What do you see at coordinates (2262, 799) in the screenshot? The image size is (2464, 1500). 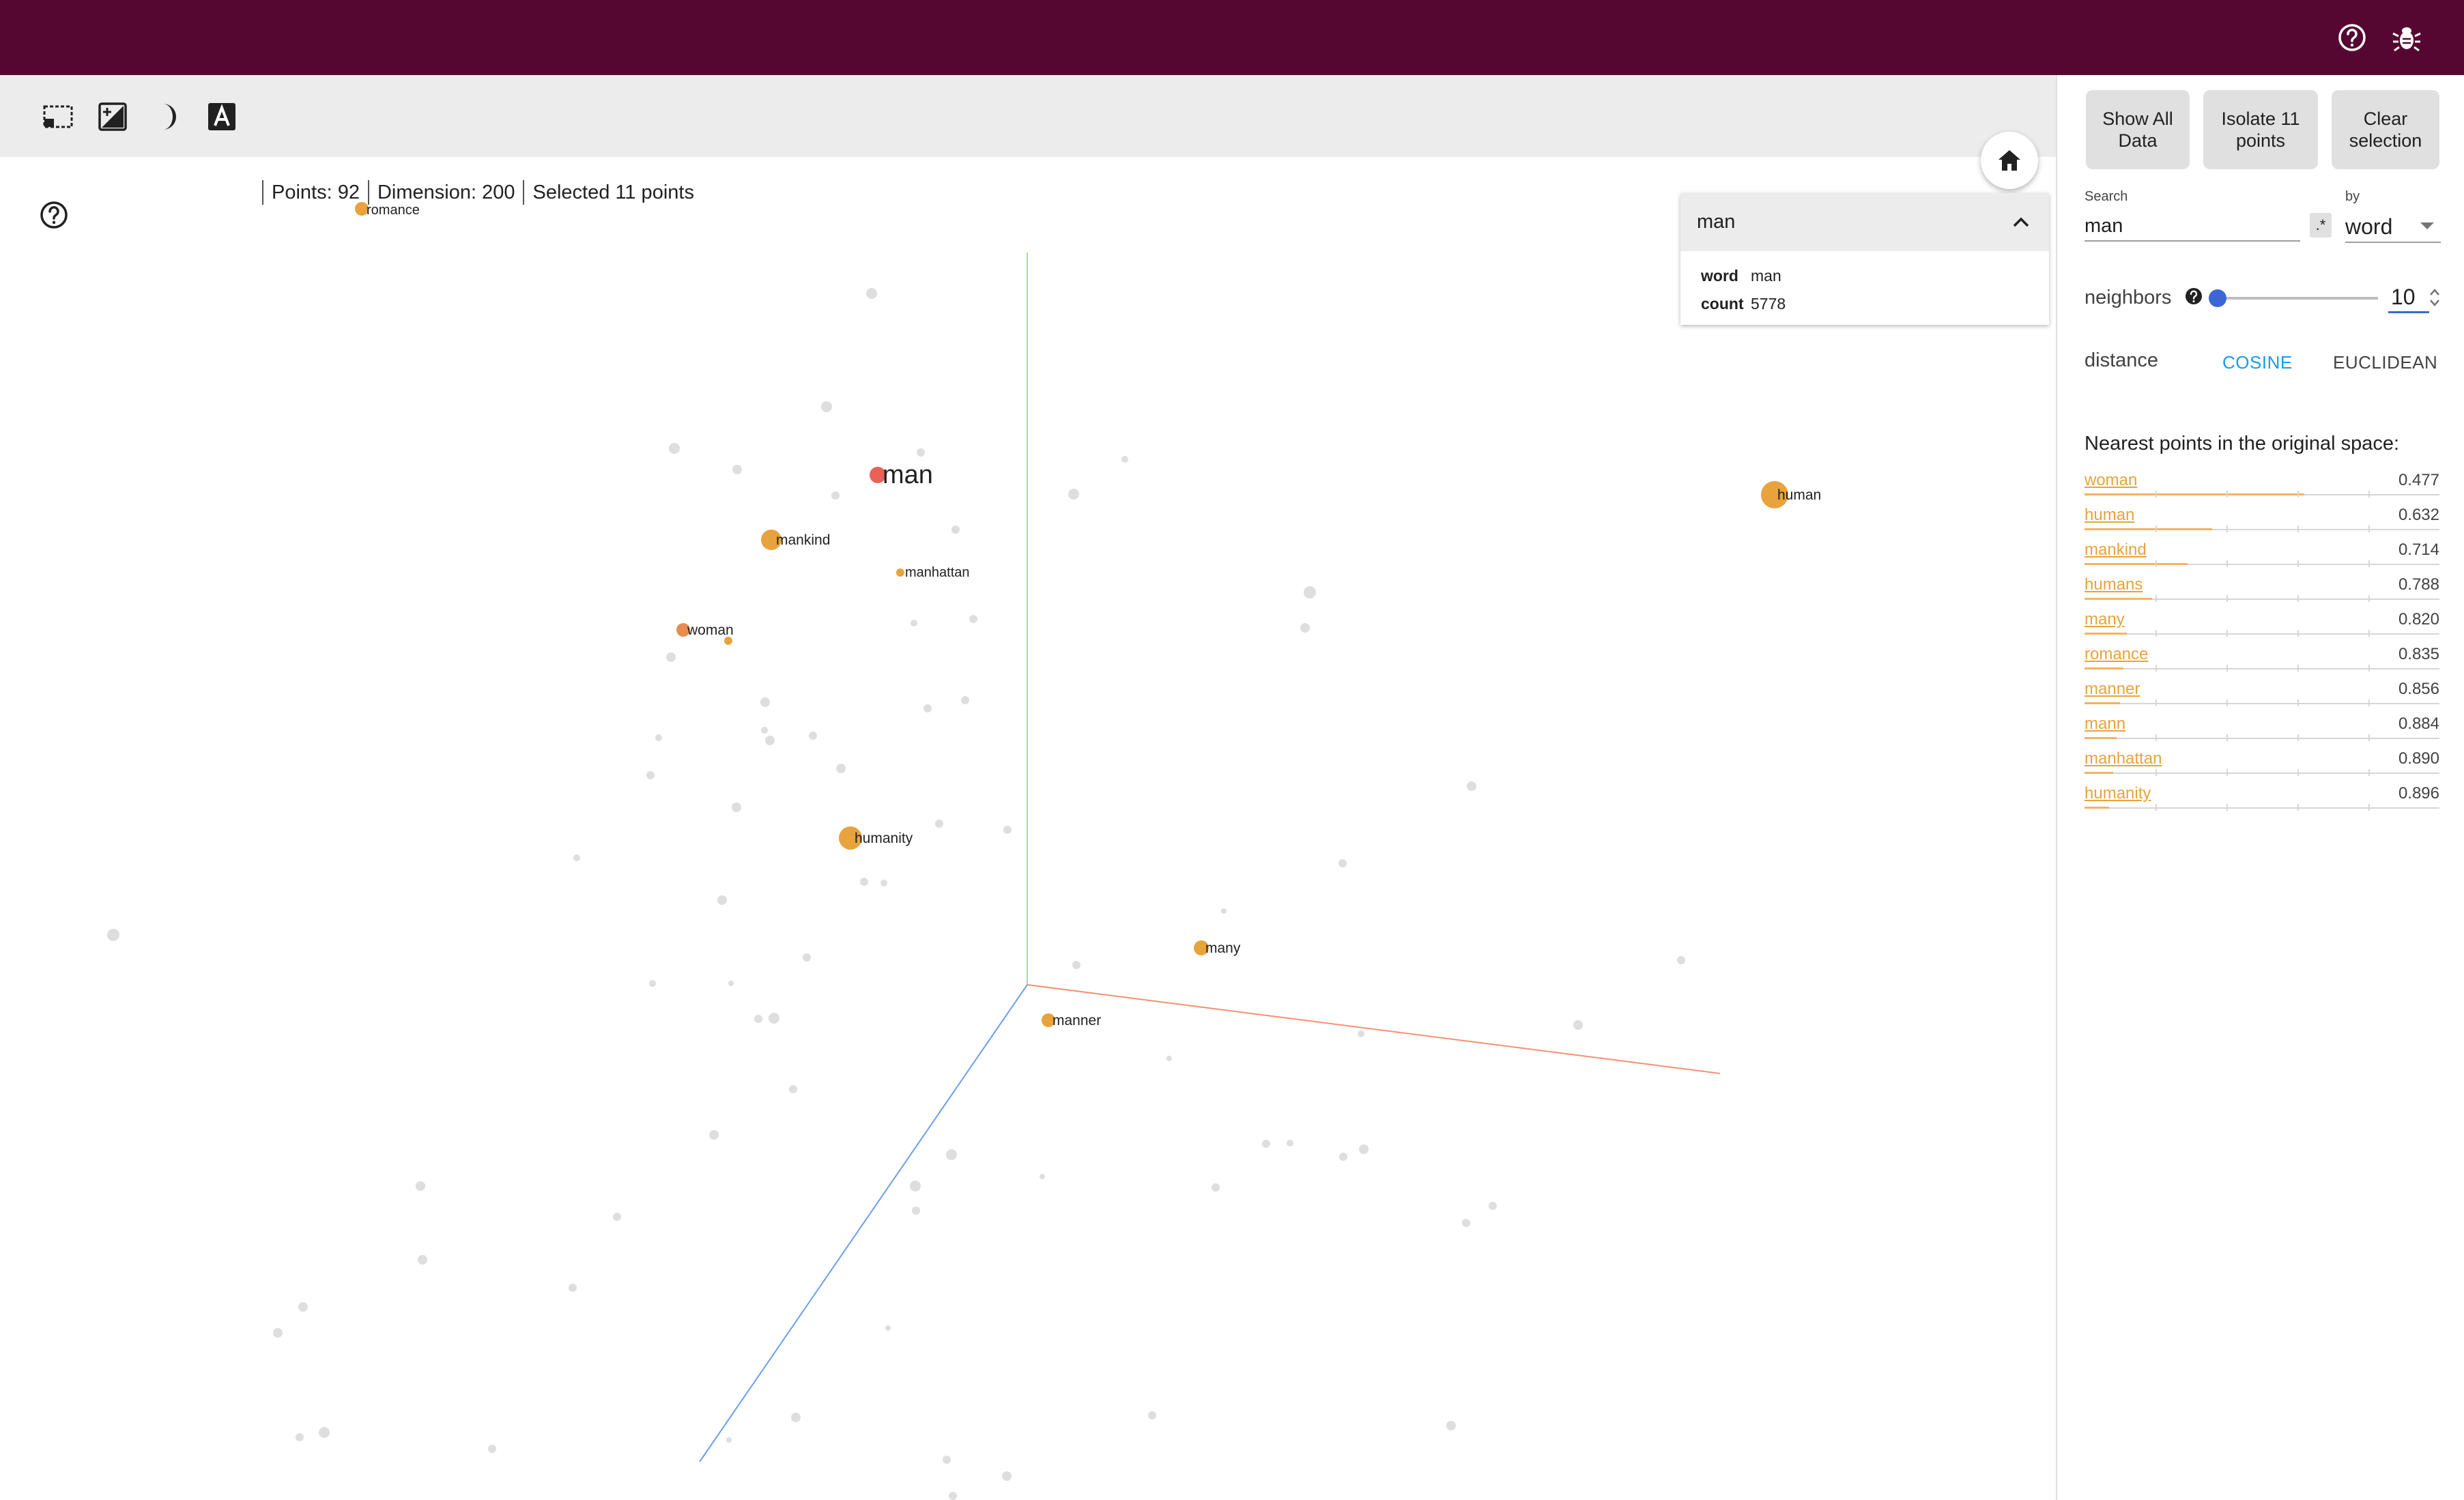 I see `nearest-point-row: humanity 0.896` at bounding box center [2262, 799].